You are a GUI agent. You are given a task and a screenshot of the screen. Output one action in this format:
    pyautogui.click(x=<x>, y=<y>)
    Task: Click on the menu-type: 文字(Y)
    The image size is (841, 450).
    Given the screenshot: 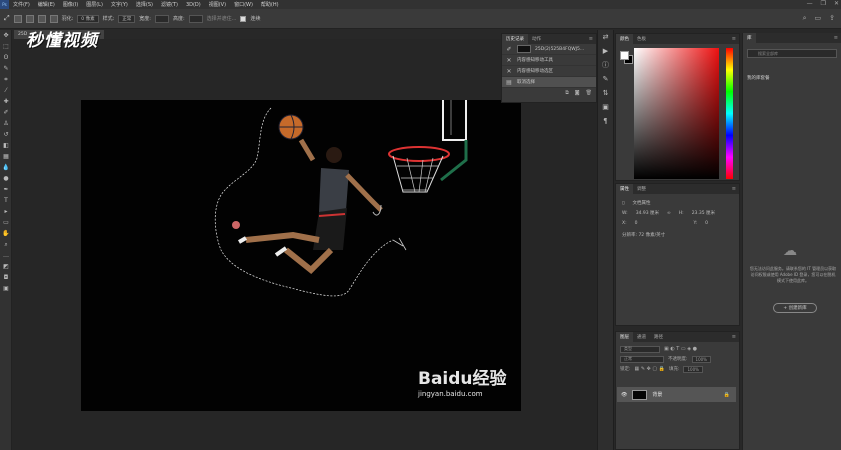 What is the action you would take?
    pyautogui.click(x=119, y=4)
    